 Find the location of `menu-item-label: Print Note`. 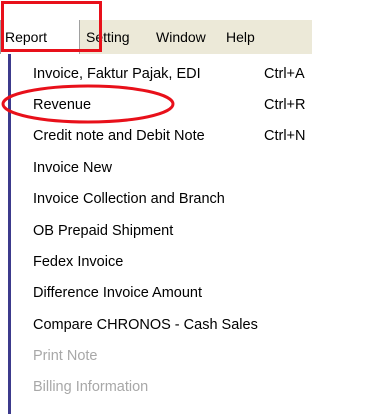

menu-item-label: Print Note is located at coordinates (65, 356).